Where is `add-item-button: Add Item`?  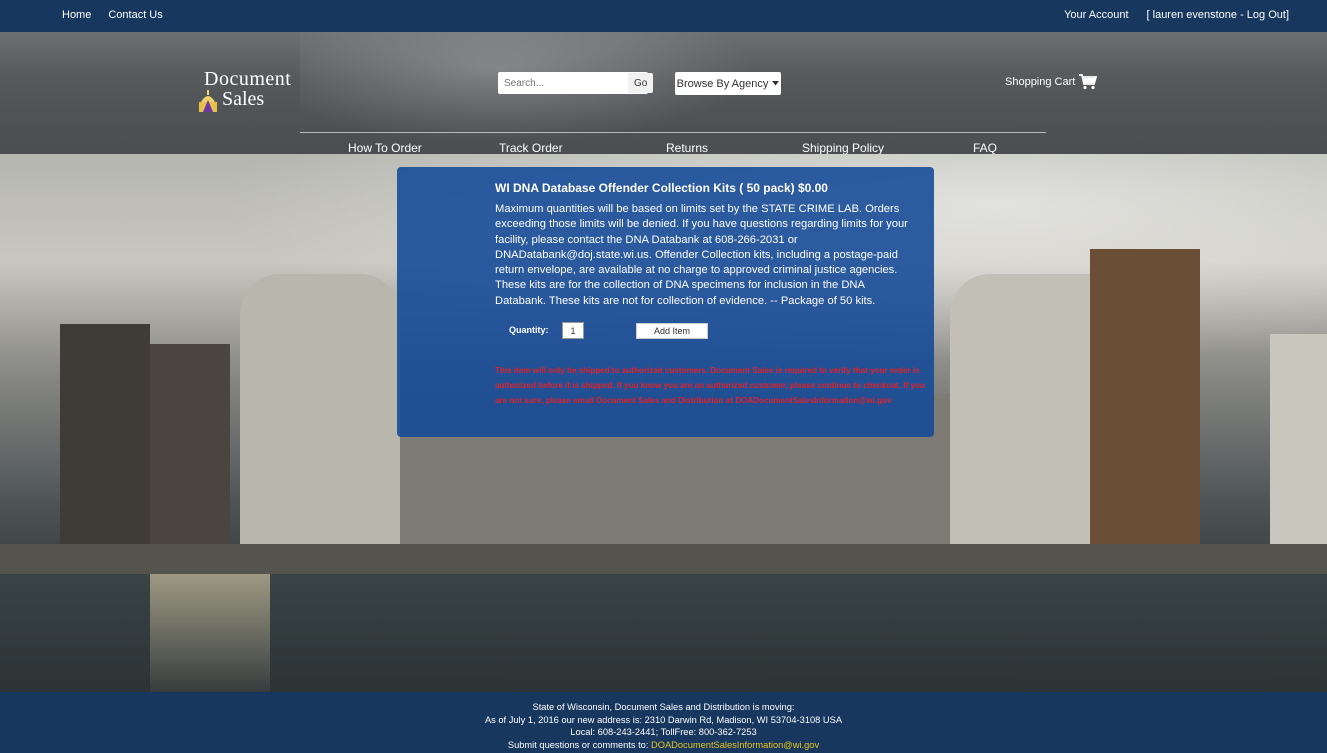 add-item-button: Add Item is located at coordinates (672, 331).